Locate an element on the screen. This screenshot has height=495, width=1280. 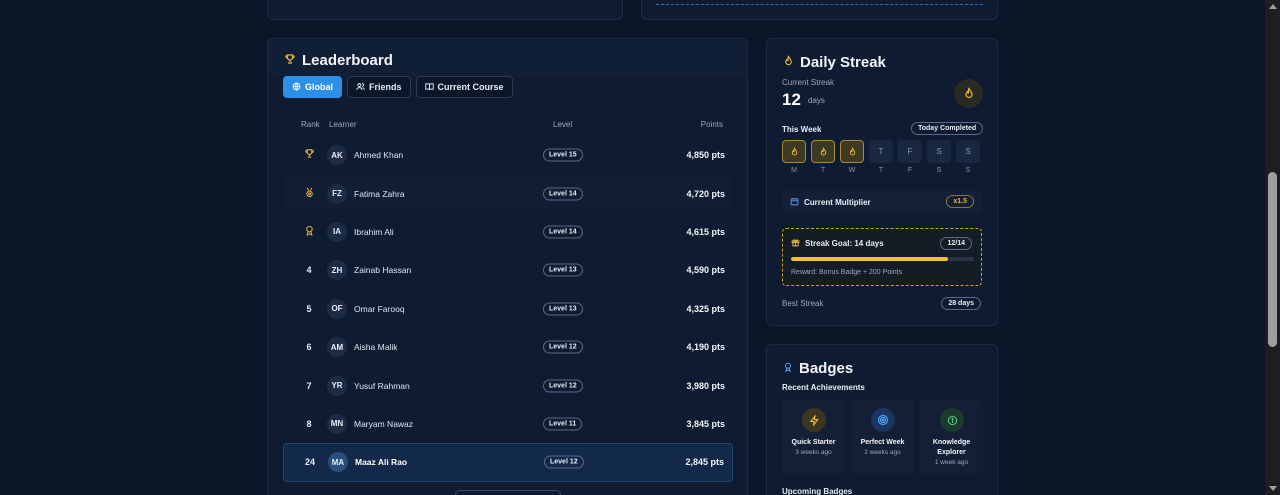
rank-cell: 5 is located at coordinates (309, 308).